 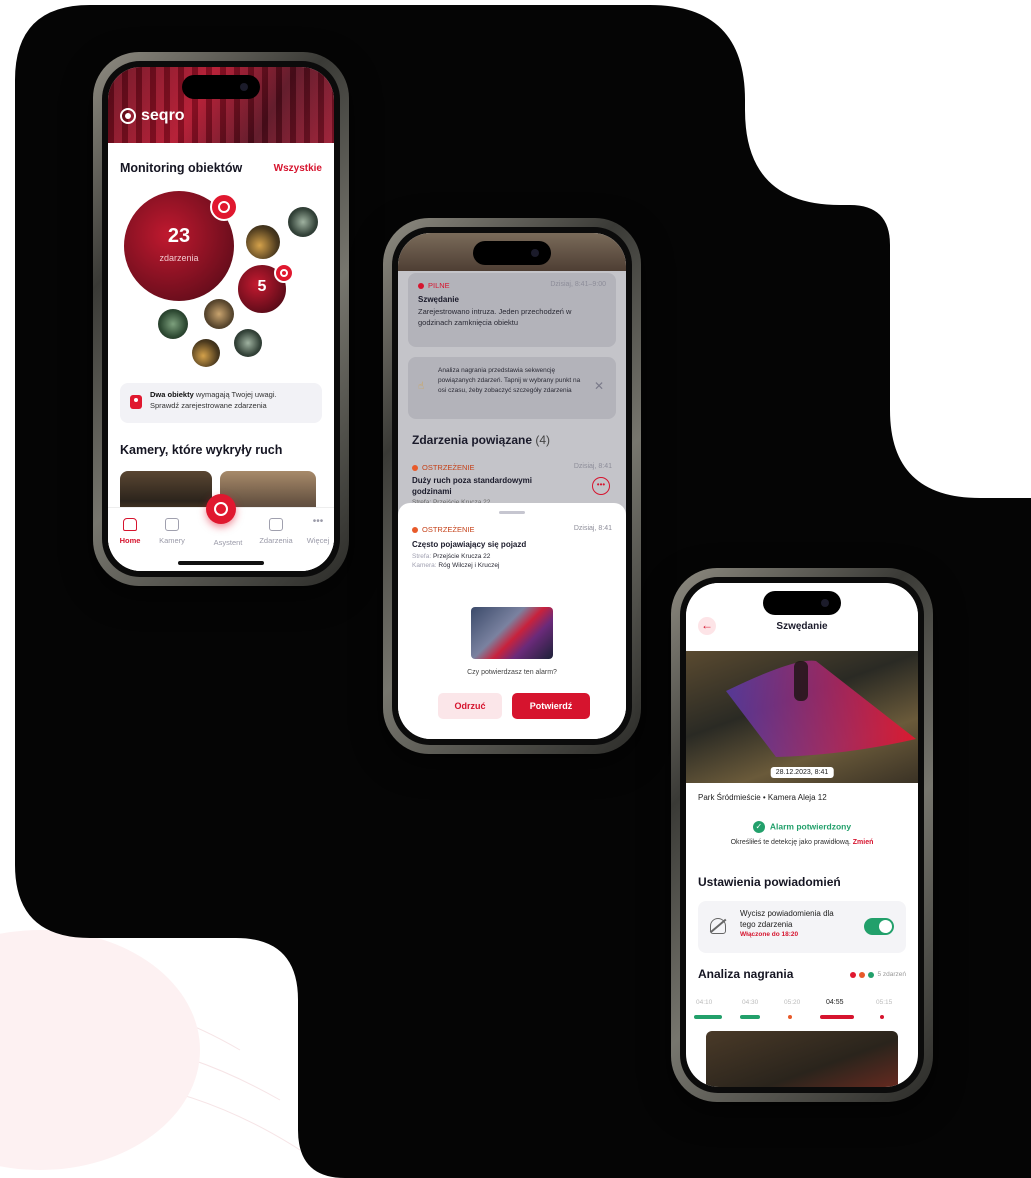 I want to click on related-events-header: Zdarzenia powiązane (4), so click(x=481, y=440).